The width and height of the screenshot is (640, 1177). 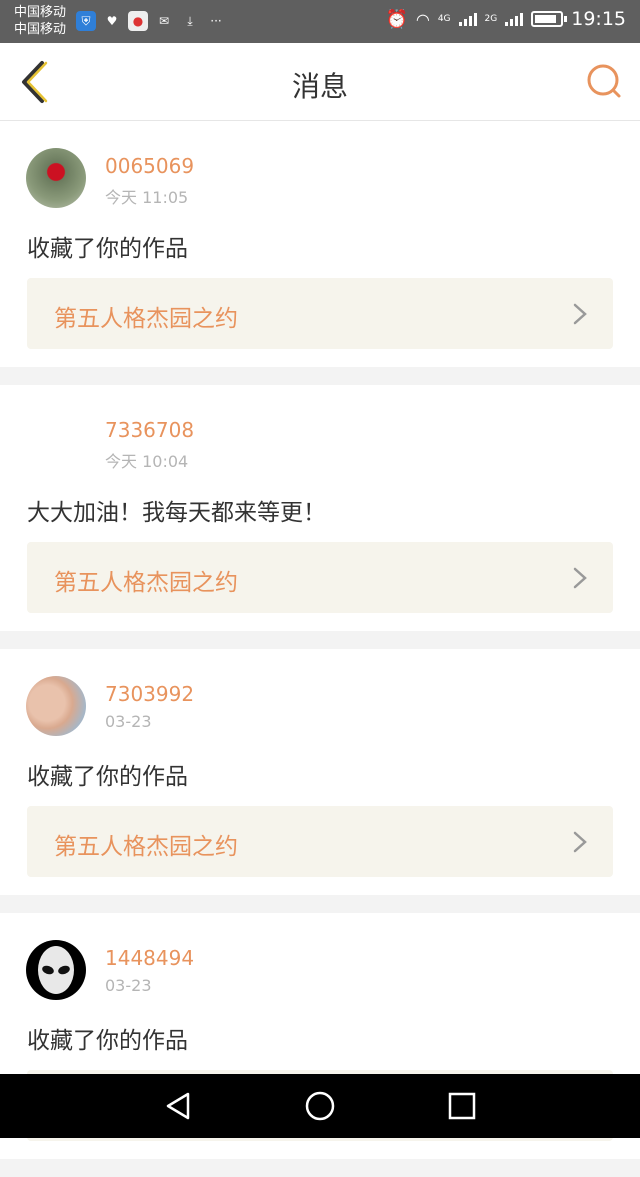 What do you see at coordinates (147, 461) in the screenshot?
I see `message-time: 今天 10:04` at bounding box center [147, 461].